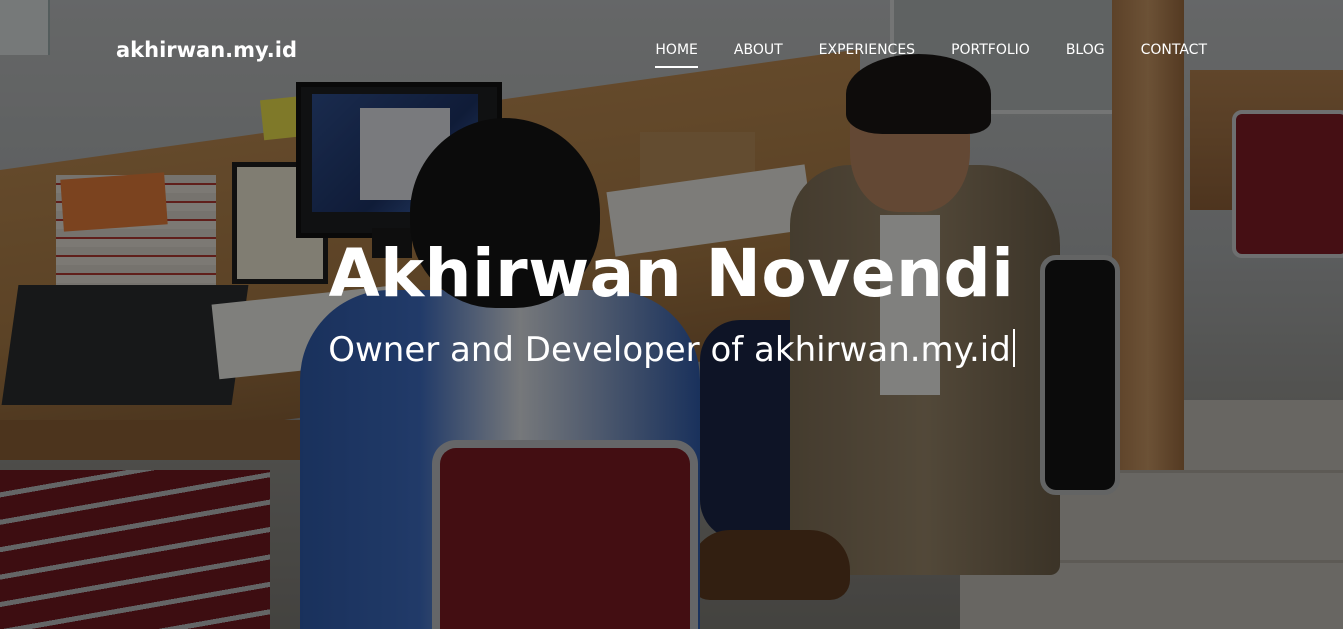 The width and height of the screenshot is (1343, 629). Describe the element at coordinates (1085, 55) in the screenshot. I see `nav-item-blog: BLOG` at that location.